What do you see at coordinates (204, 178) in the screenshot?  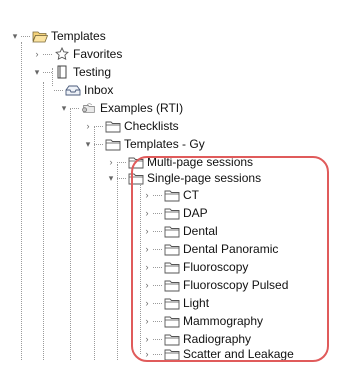 I see `tree-node-label: Single-page sessions` at bounding box center [204, 178].